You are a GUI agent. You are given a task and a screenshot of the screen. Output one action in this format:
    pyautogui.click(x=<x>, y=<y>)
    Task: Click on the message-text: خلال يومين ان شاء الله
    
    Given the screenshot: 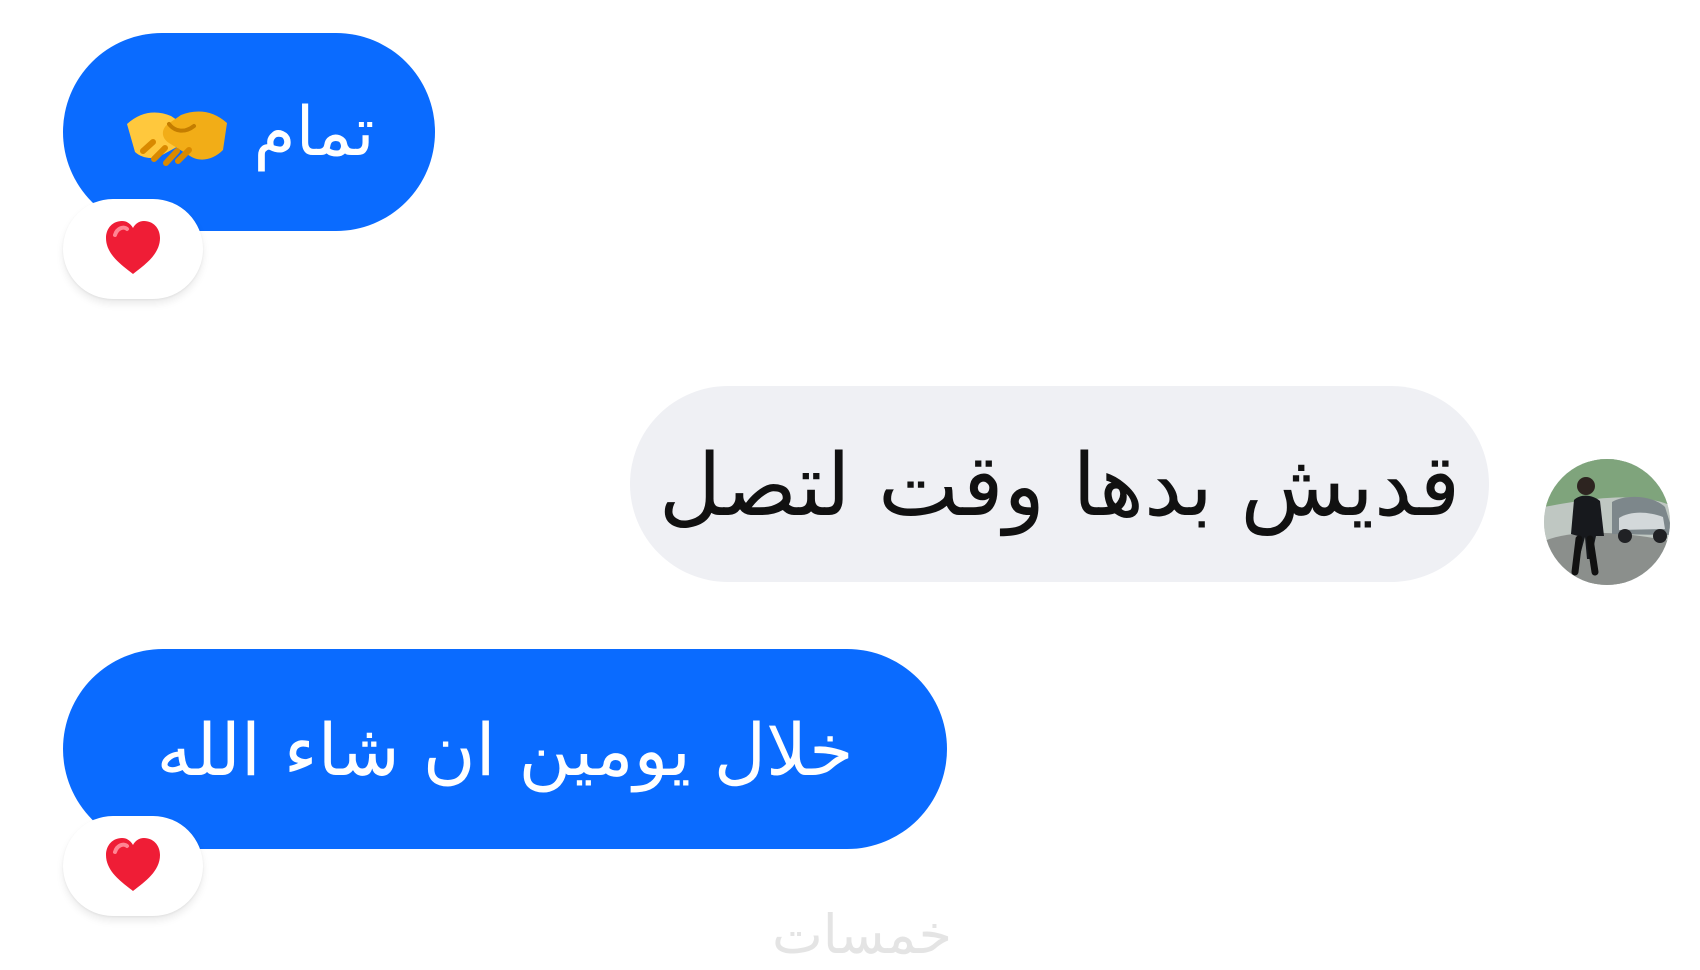 What is the action you would take?
    pyautogui.click(x=505, y=750)
    